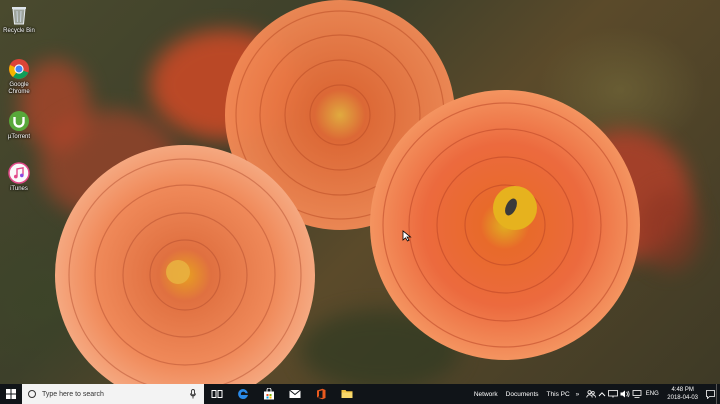 This screenshot has height=404, width=720. I want to click on show-desktop-button, so click(718, 394).